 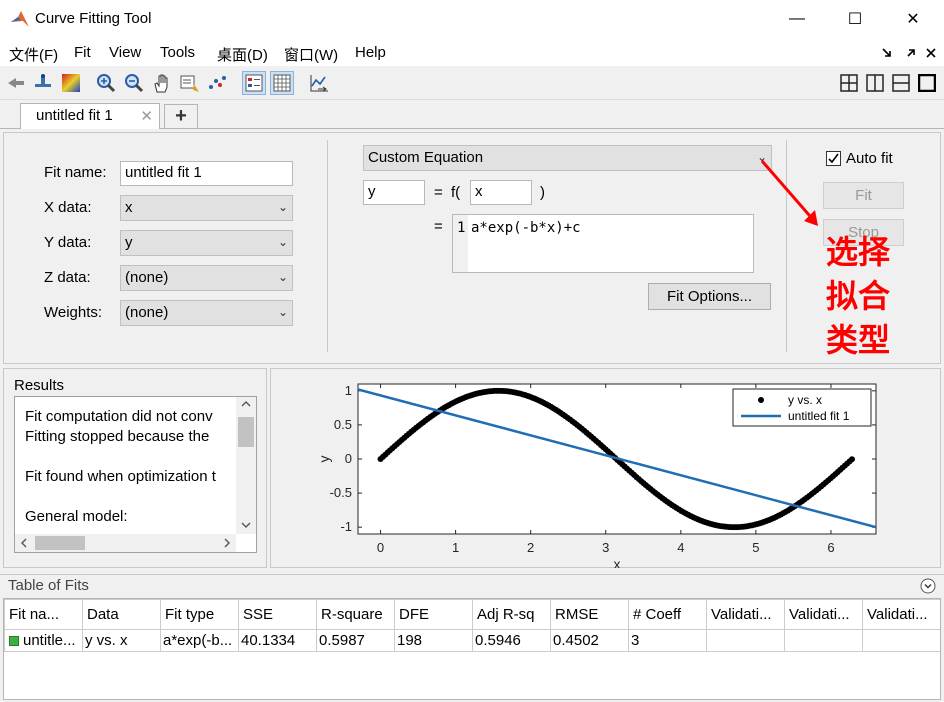 I want to click on close-button: ✕, so click(x=913, y=19).